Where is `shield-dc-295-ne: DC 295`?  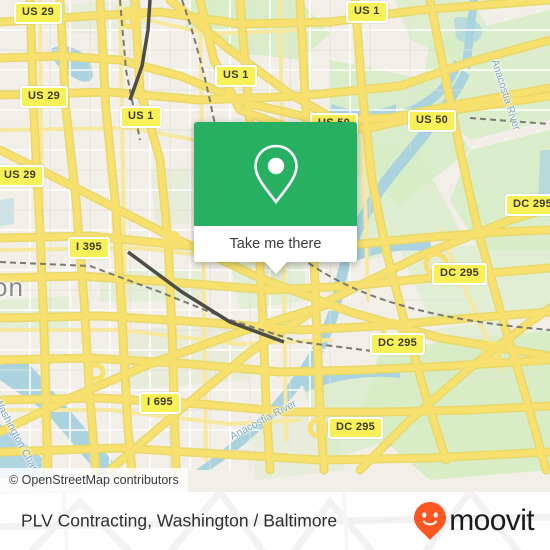
shield-dc-295-ne: DC 295 is located at coordinates (527, 205).